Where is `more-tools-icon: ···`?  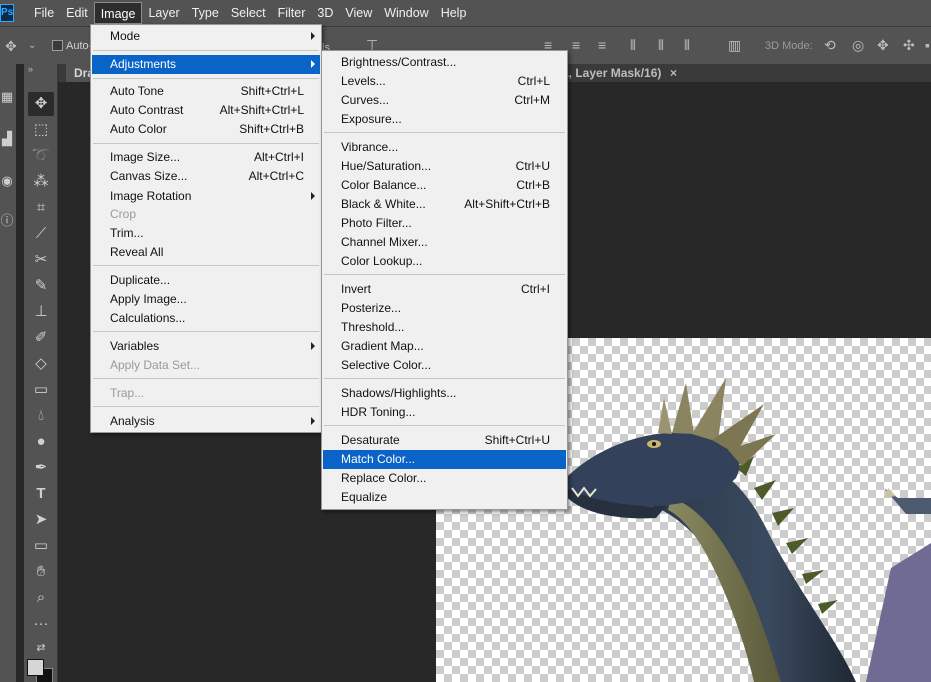
more-tools-icon: ··· is located at coordinates (41, 624).